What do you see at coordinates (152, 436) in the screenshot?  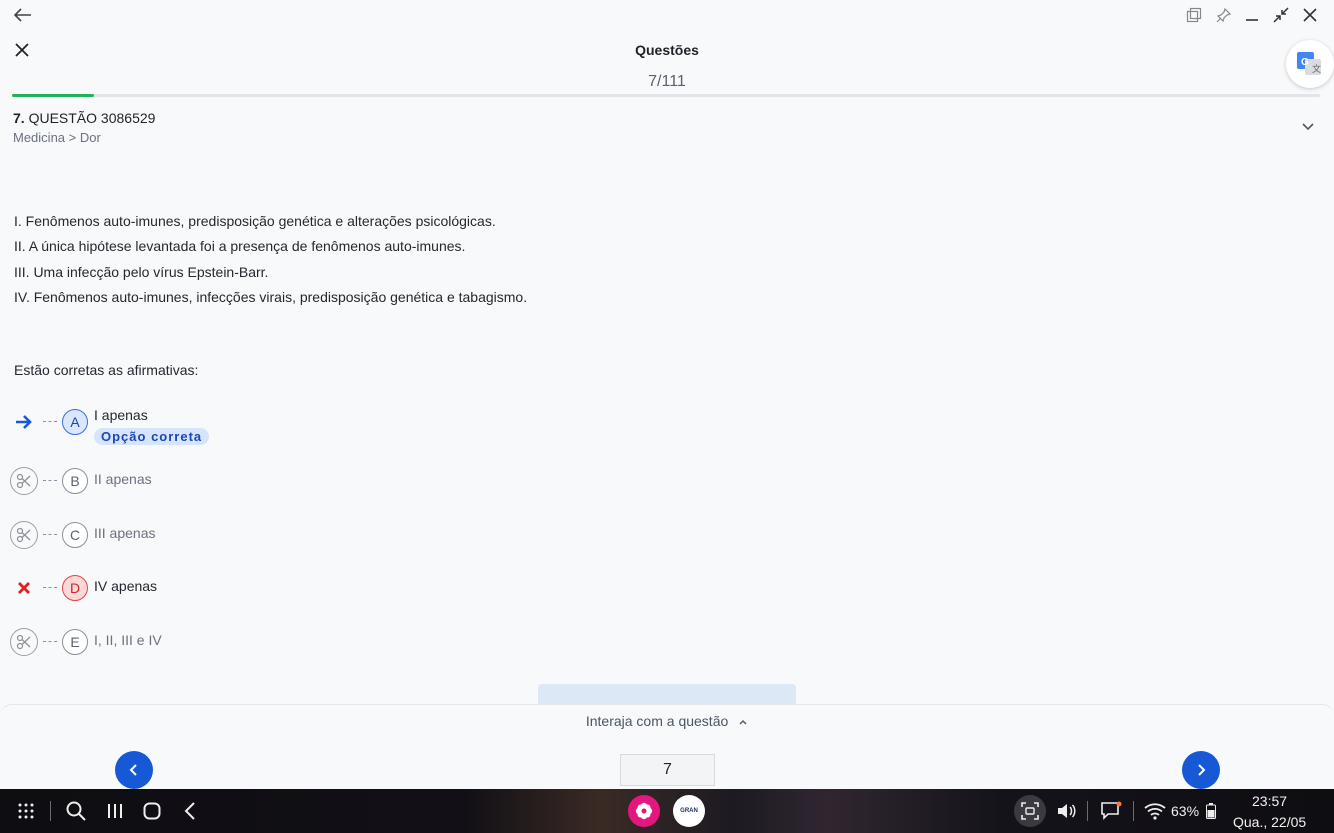 I see `correct-option-badge: Opção correta` at bounding box center [152, 436].